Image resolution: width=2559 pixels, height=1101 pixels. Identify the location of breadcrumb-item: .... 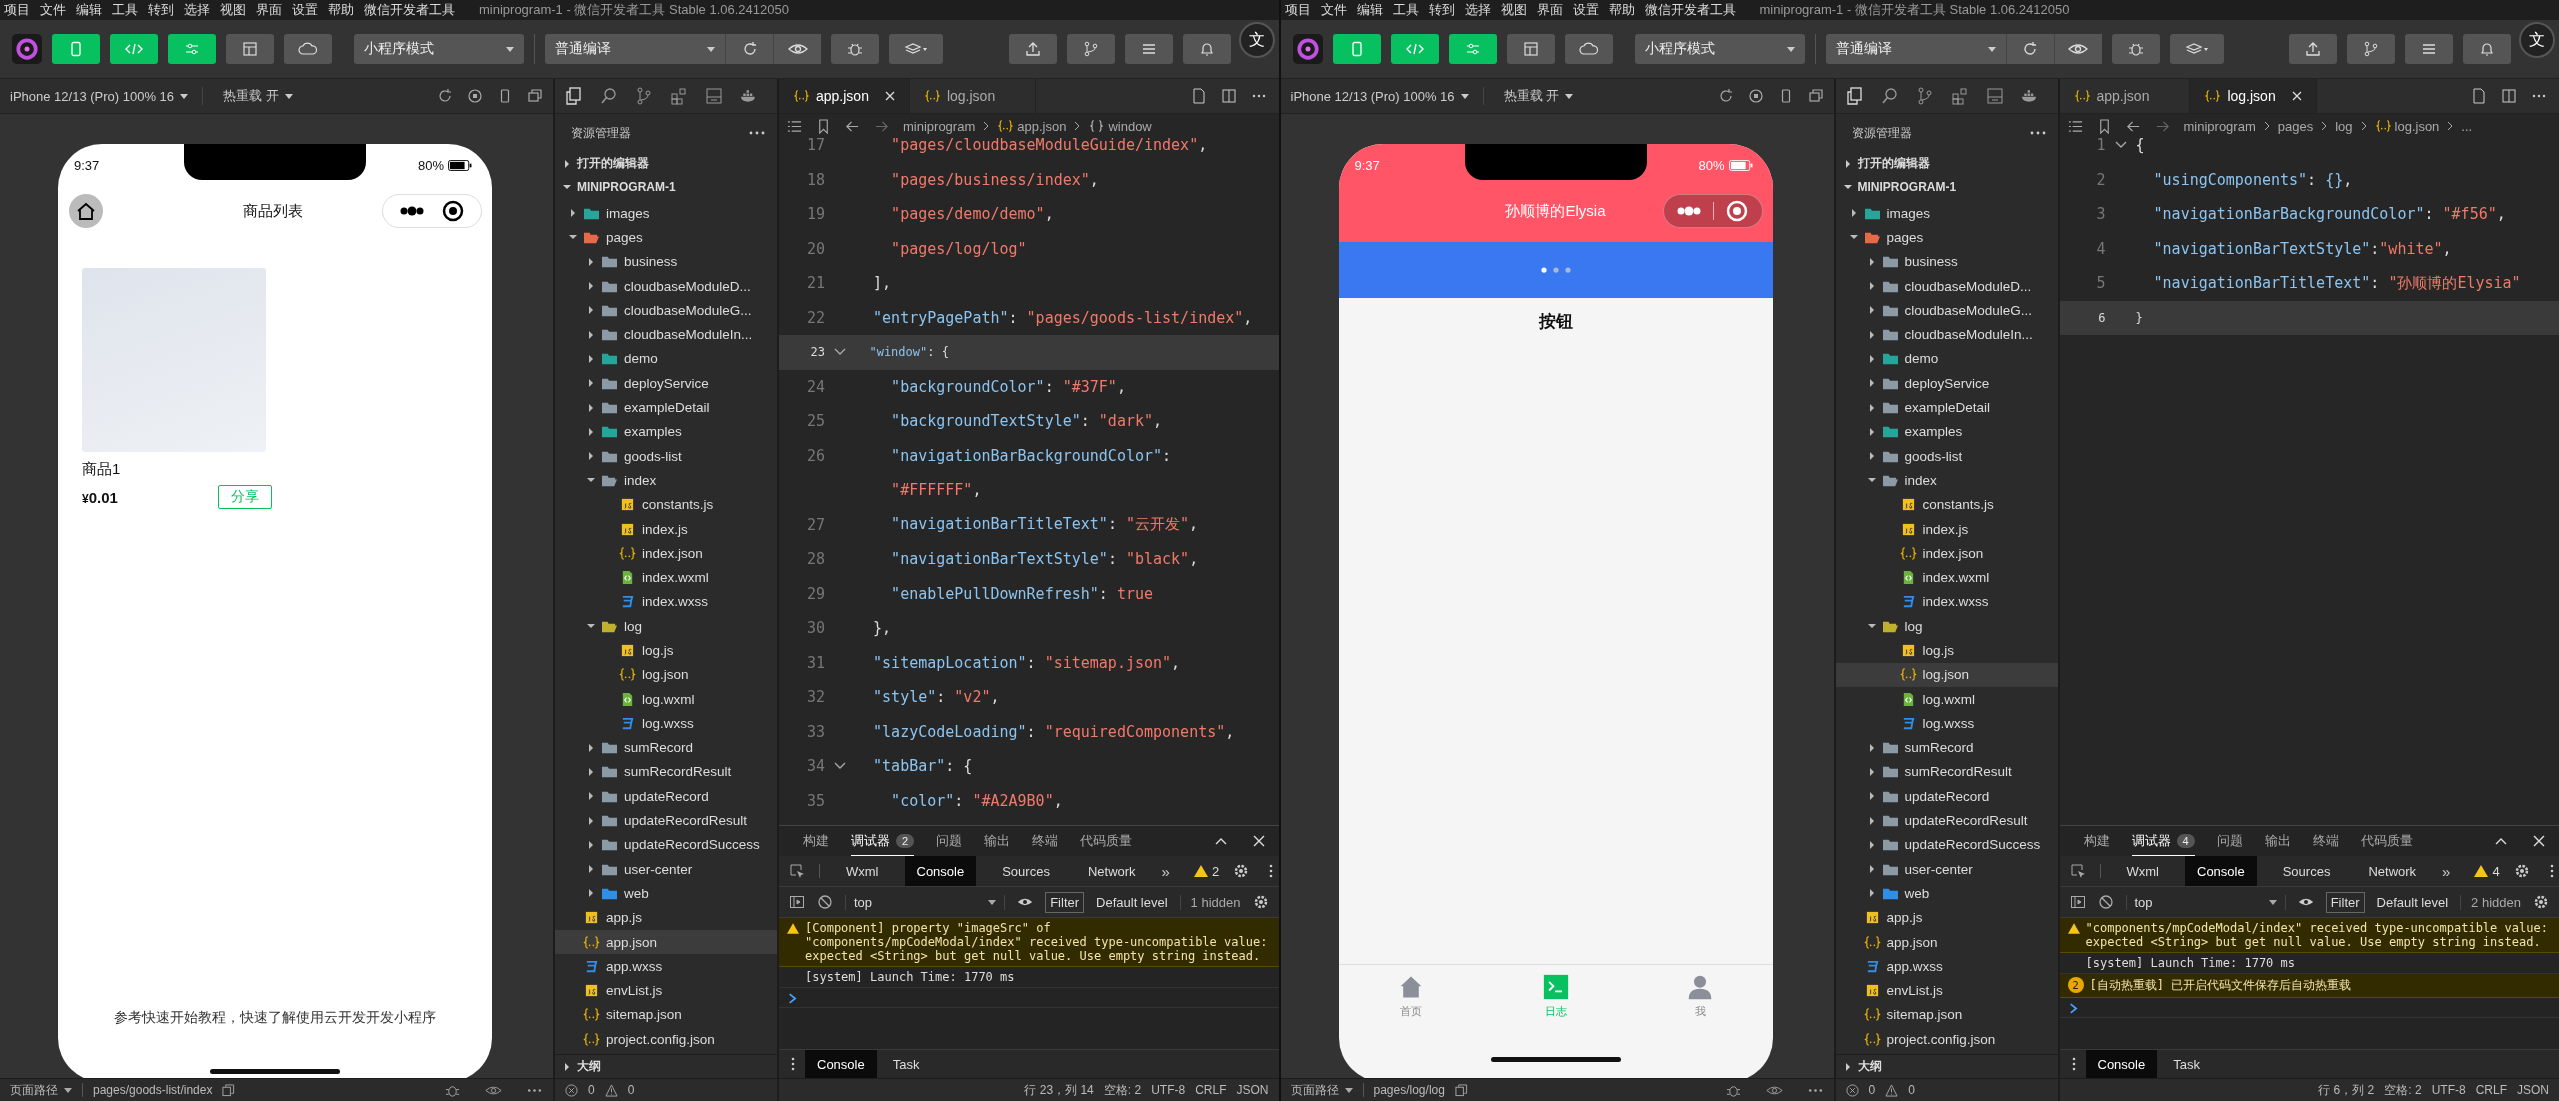
(2467, 126).